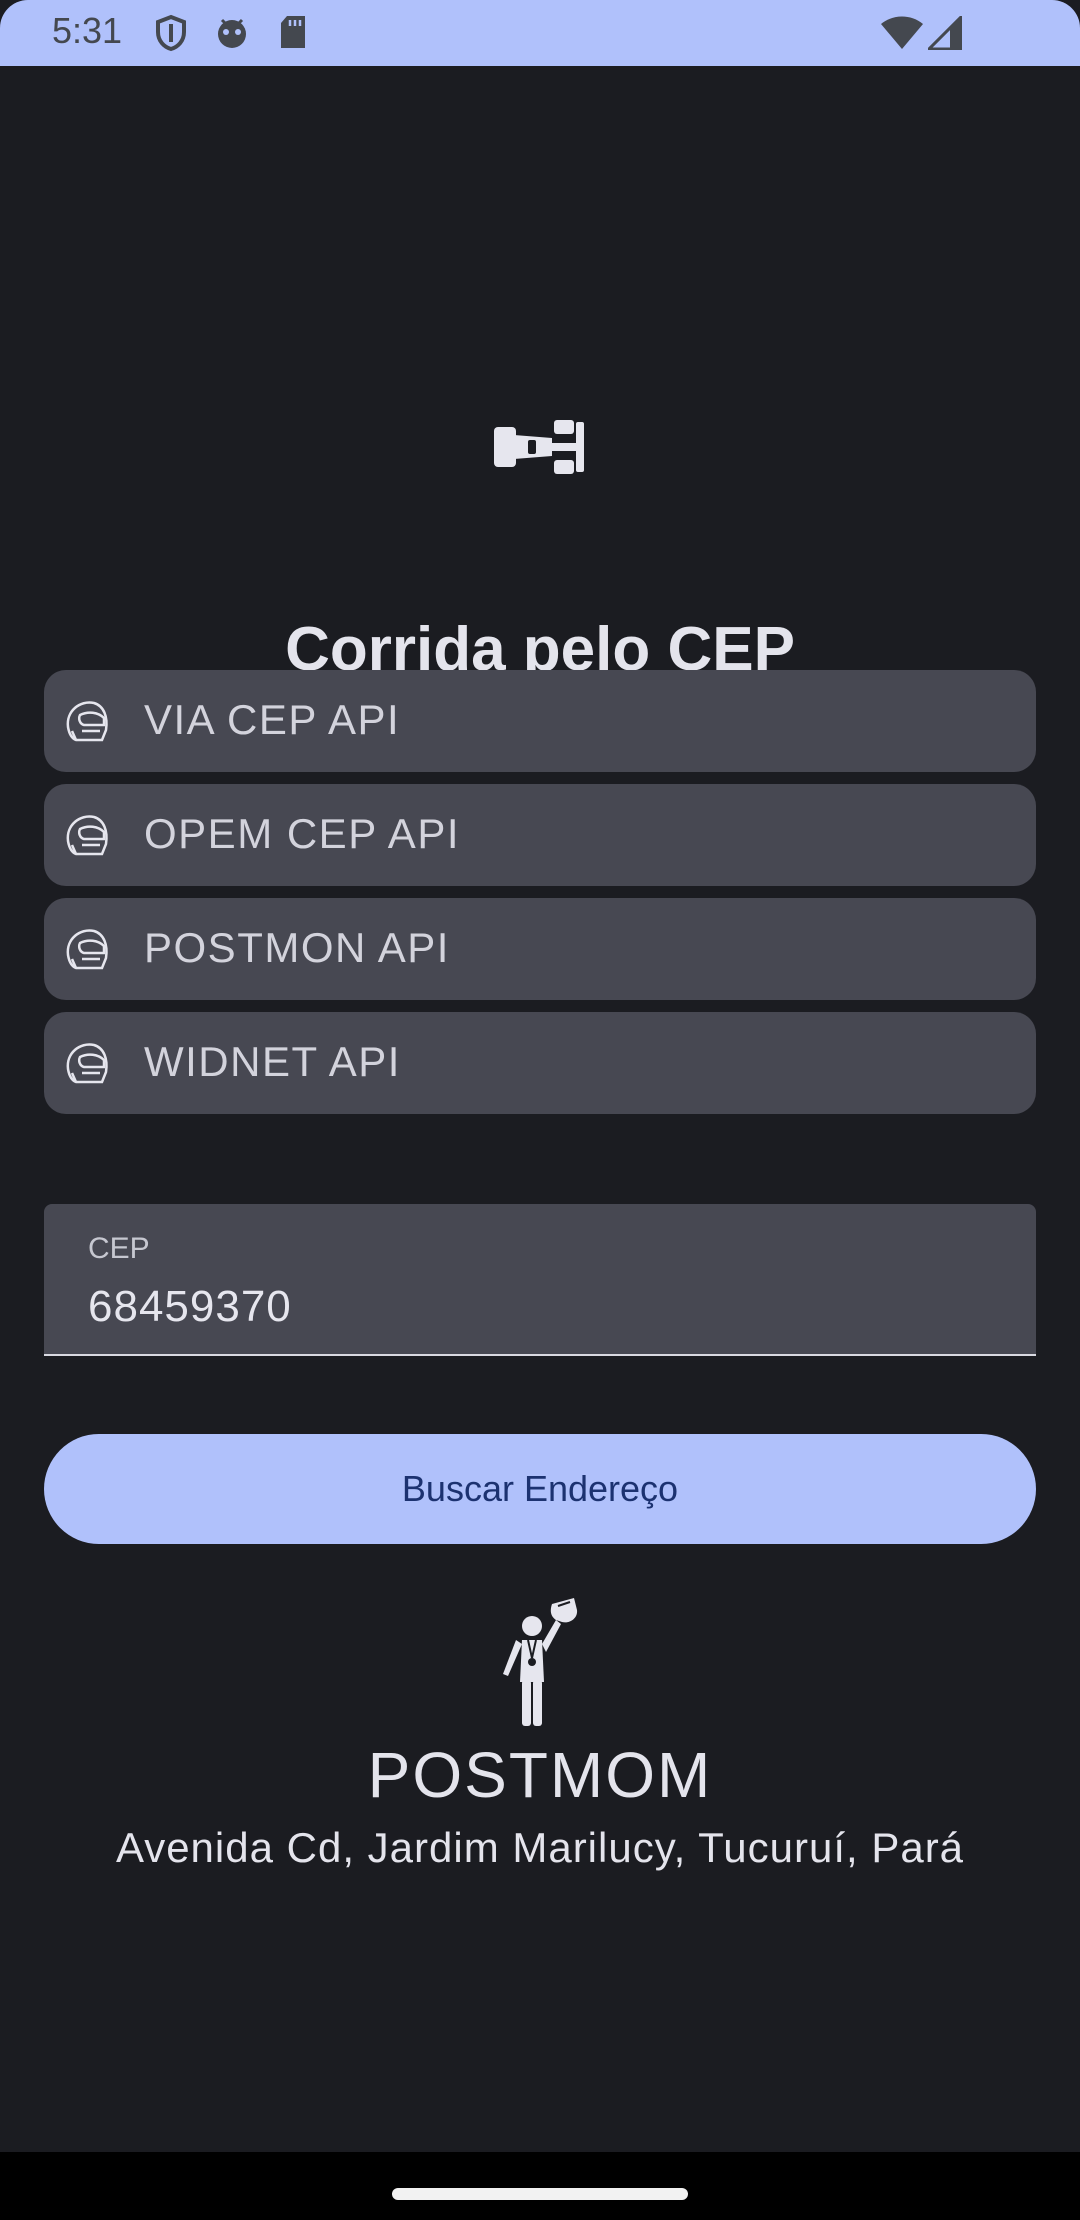 The height and width of the screenshot is (2220, 1080). Describe the element at coordinates (540, 1489) in the screenshot. I see `search-address-button: Buscar Endereço` at that location.